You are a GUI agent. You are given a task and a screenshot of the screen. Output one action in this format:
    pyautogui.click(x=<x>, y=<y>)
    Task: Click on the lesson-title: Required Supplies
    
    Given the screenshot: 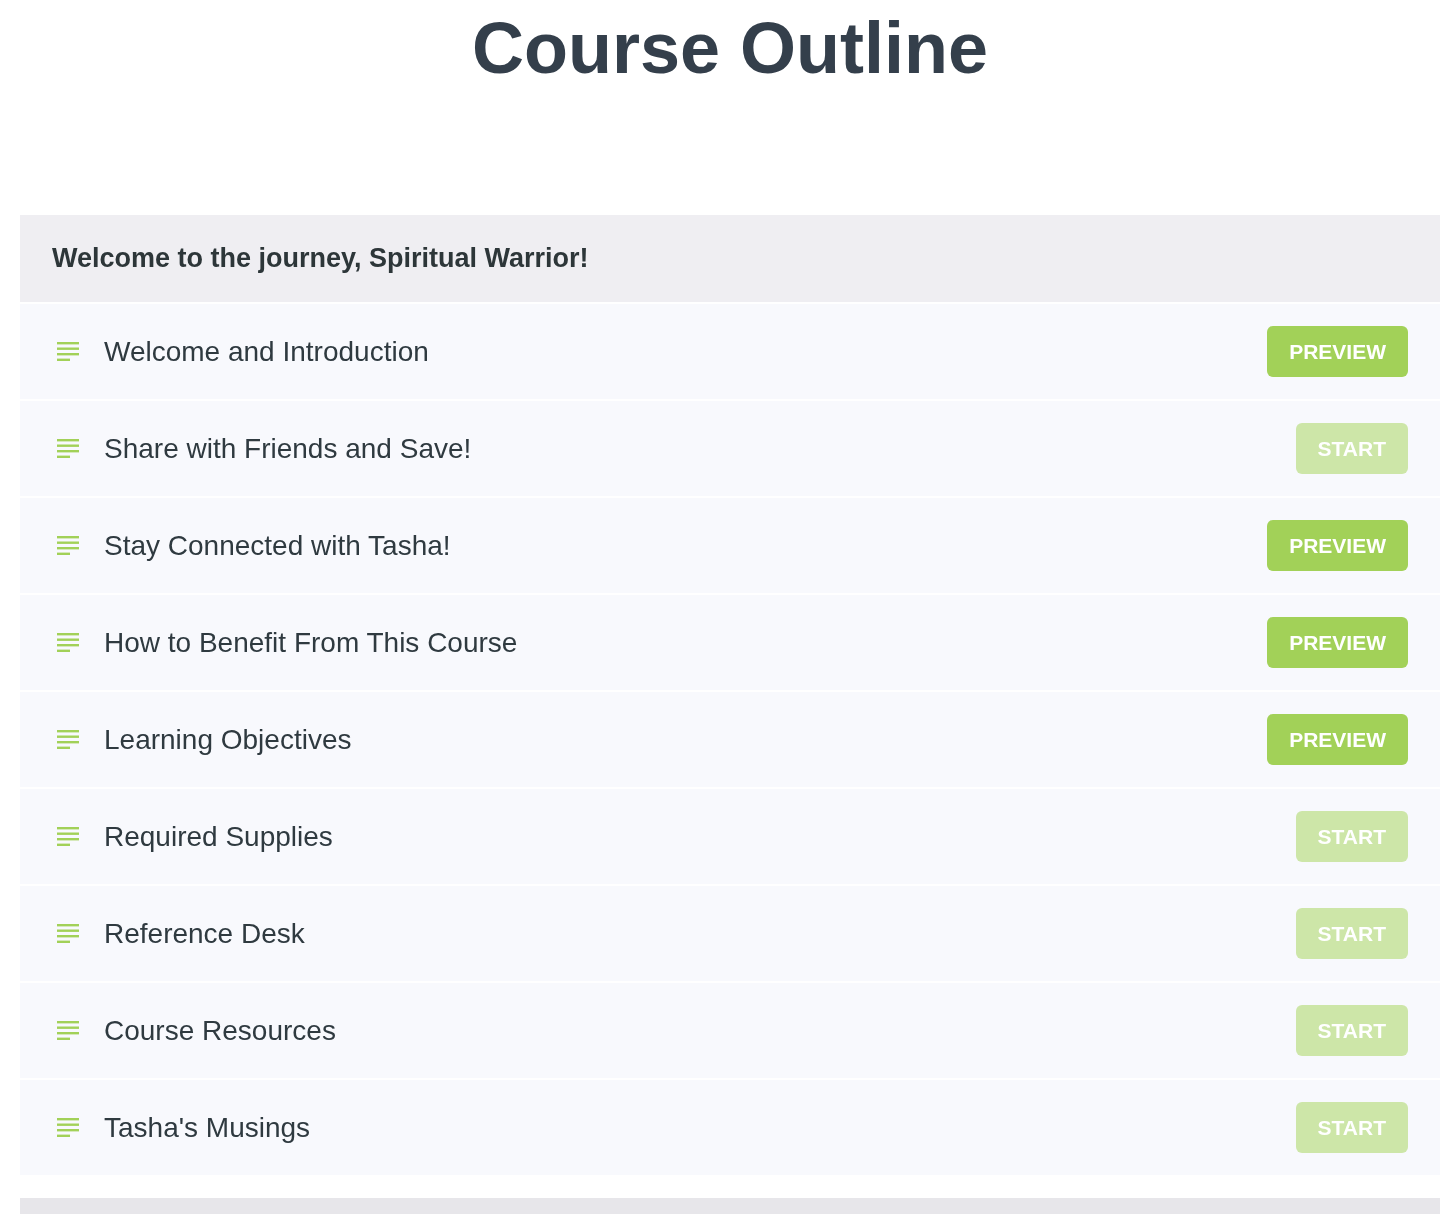 What is the action you would take?
    pyautogui.click(x=219, y=836)
    